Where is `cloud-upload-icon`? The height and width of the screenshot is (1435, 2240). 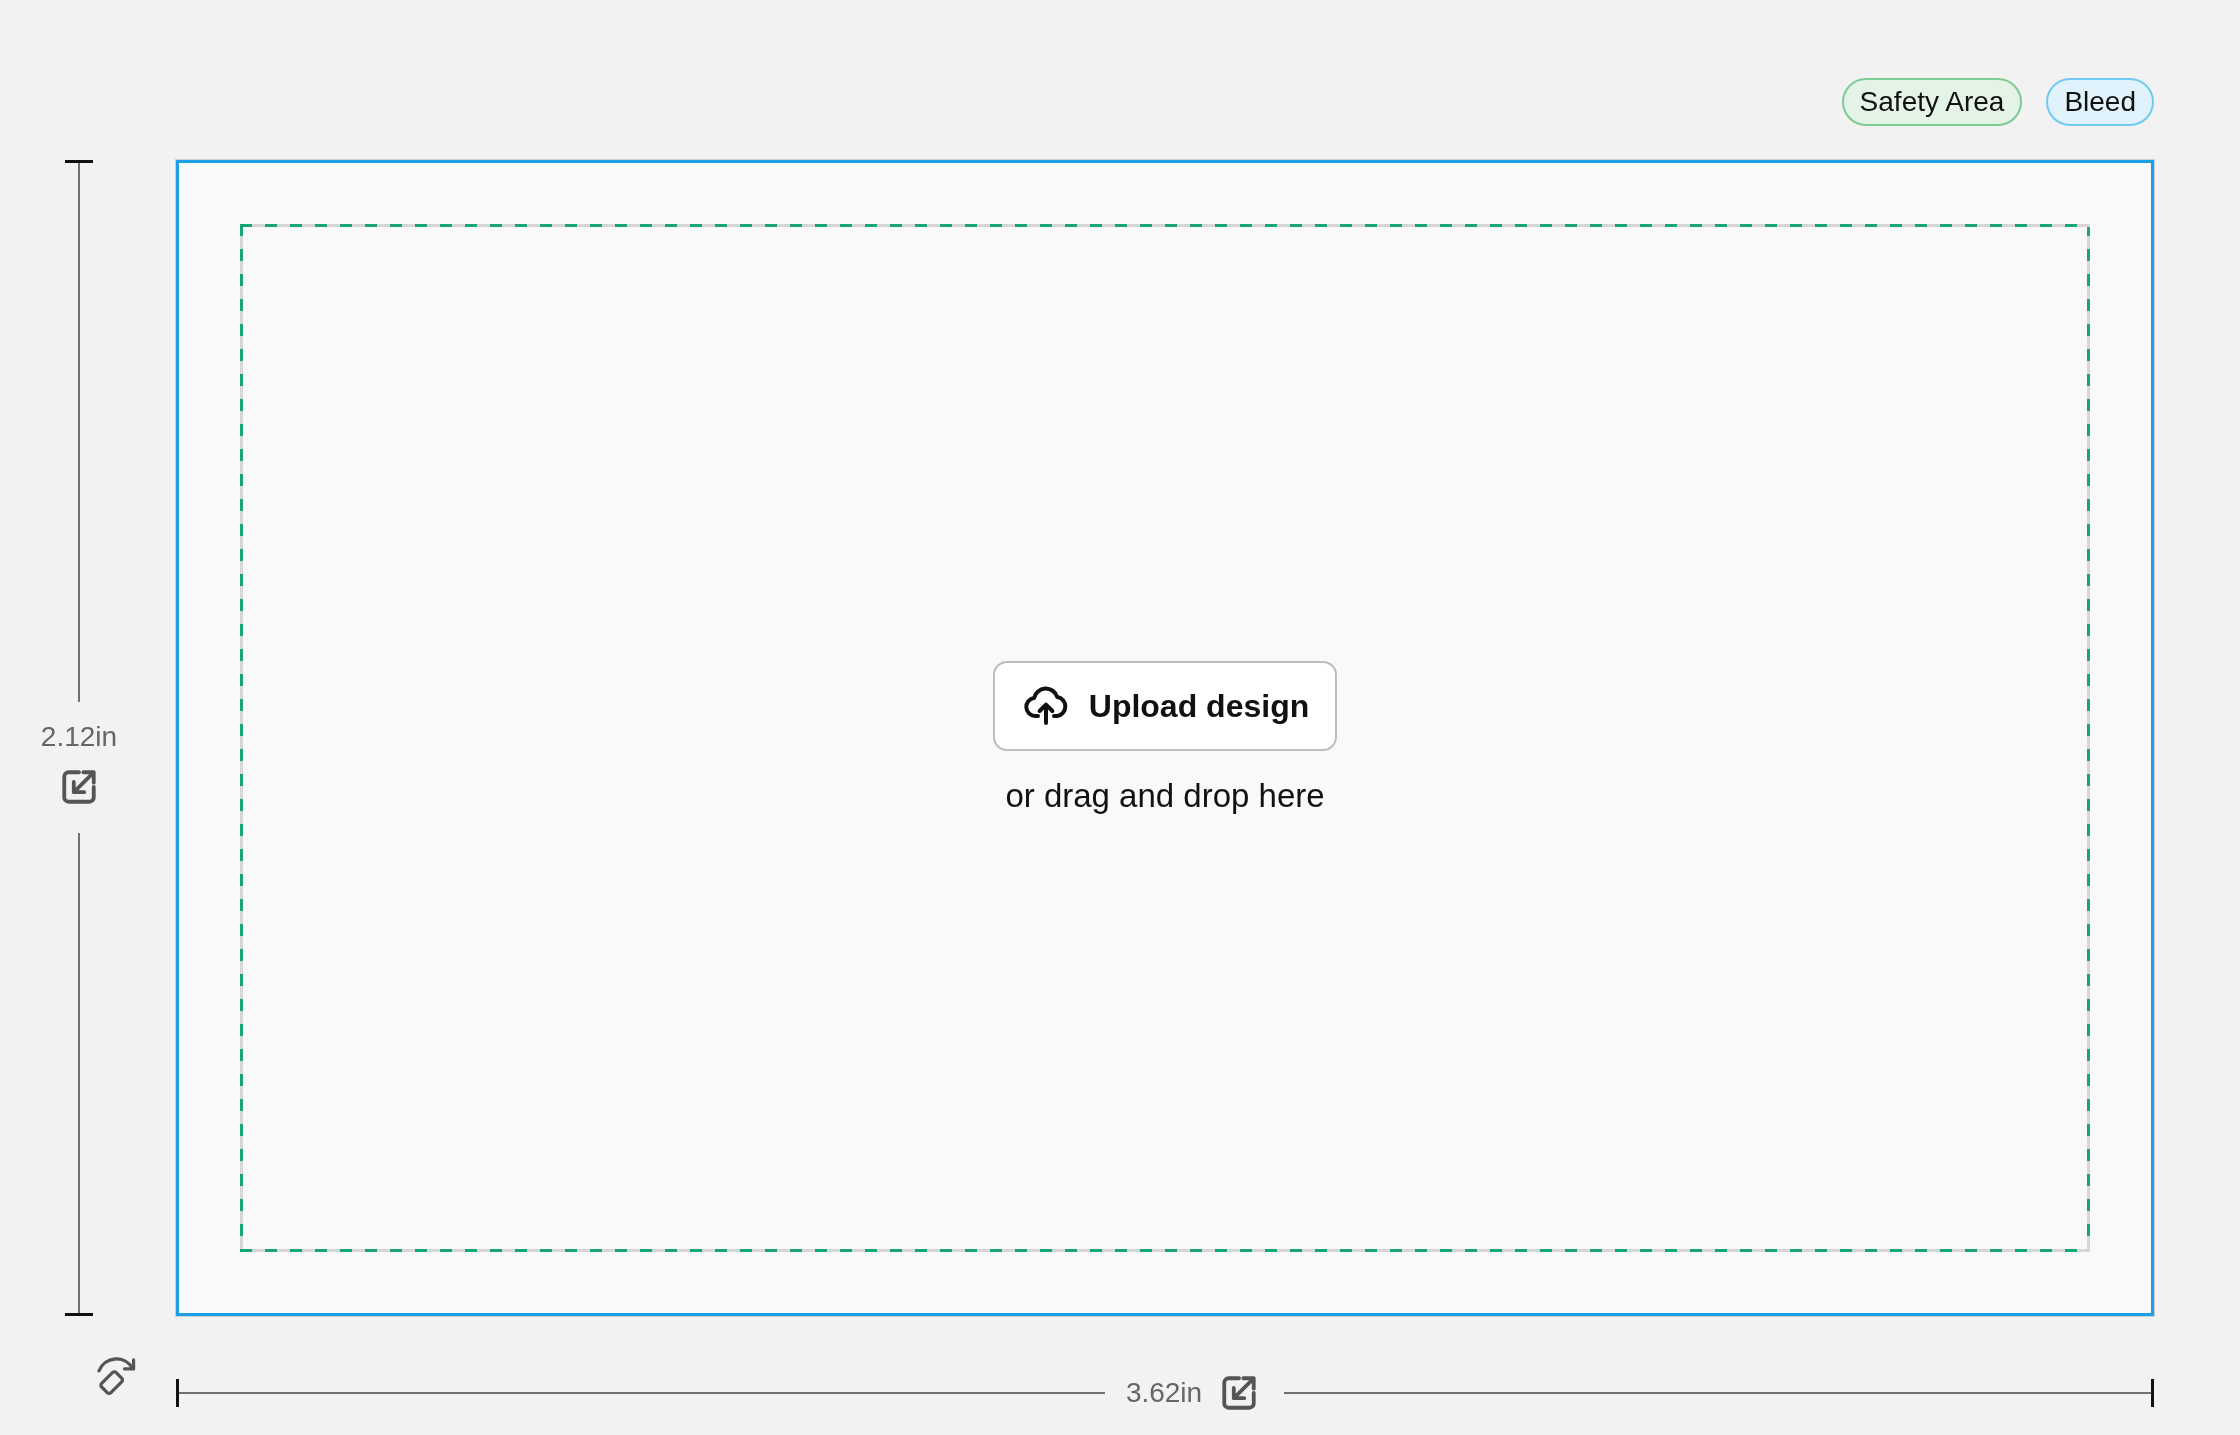 cloud-upload-icon is located at coordinates (1045, 705).